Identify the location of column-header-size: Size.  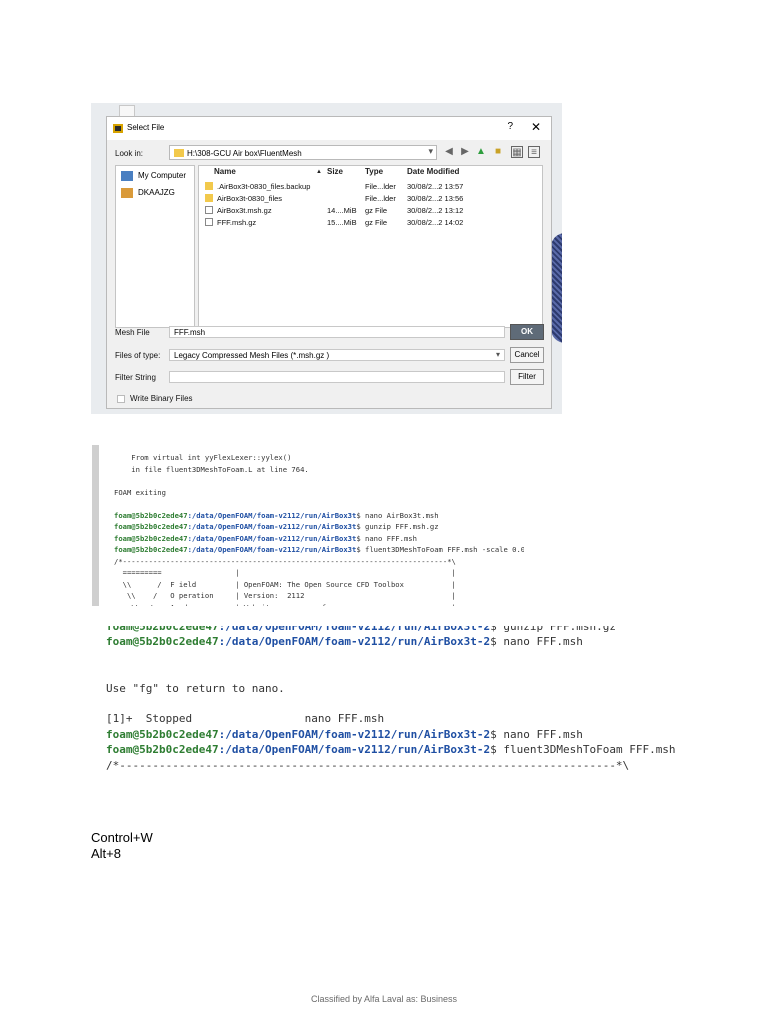
(335, 171).